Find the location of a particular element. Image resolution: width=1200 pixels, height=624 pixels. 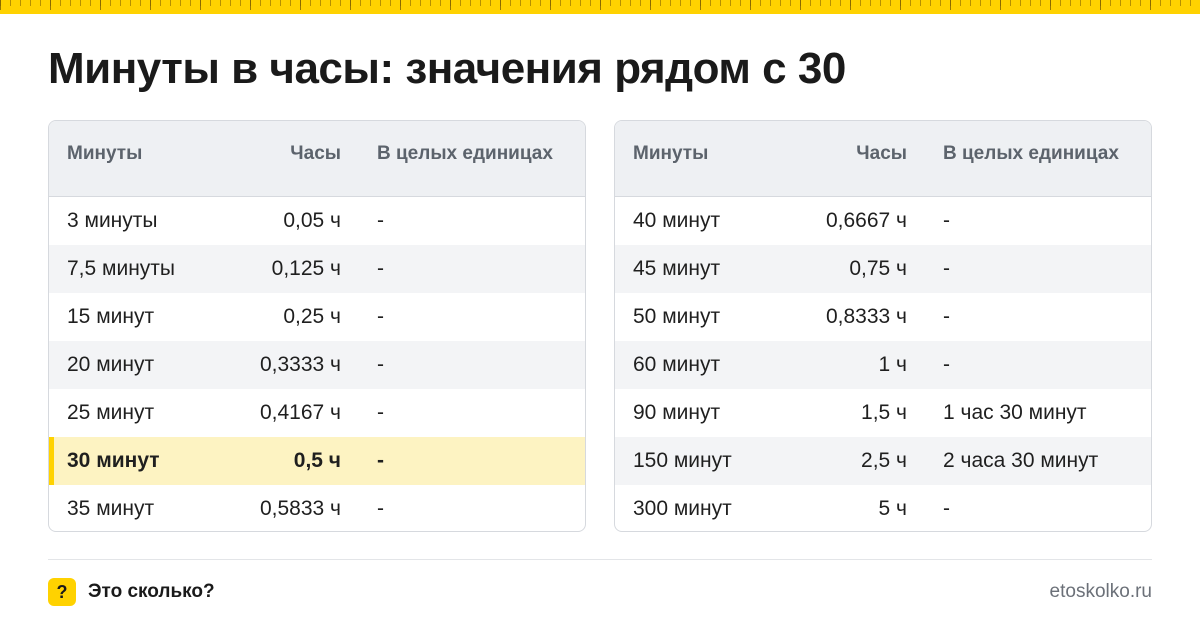

table-row: 40 минут 0,6667 ч - is located at coordinates (883, 221).